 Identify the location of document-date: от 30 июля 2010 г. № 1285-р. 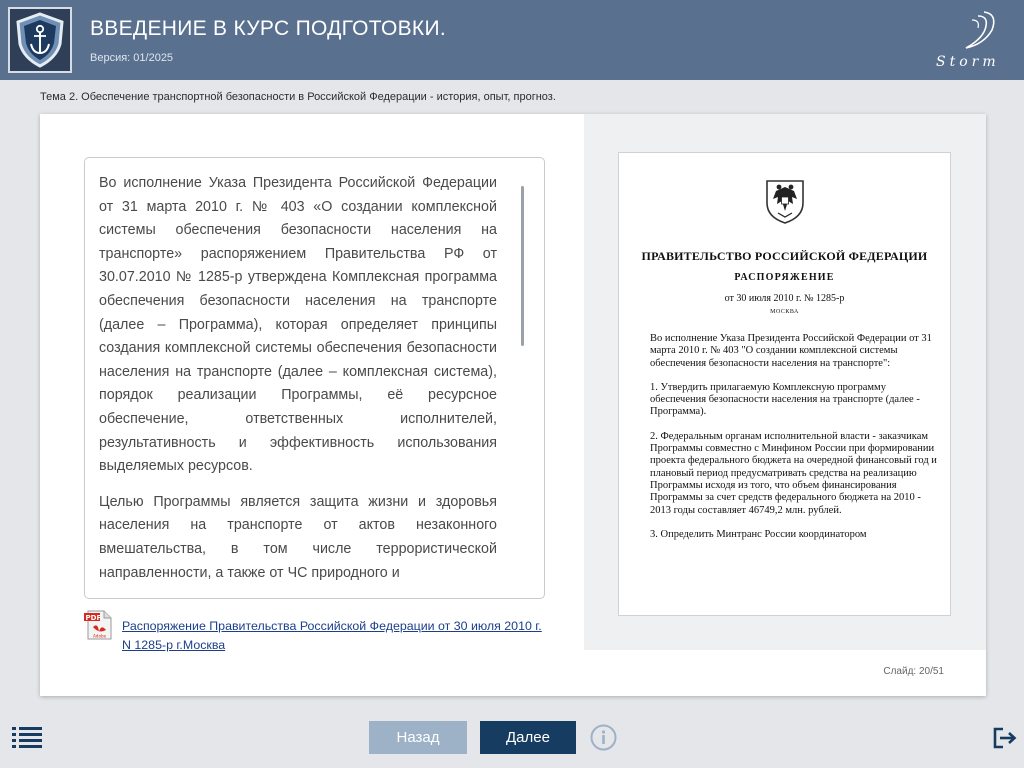
(784, 298).